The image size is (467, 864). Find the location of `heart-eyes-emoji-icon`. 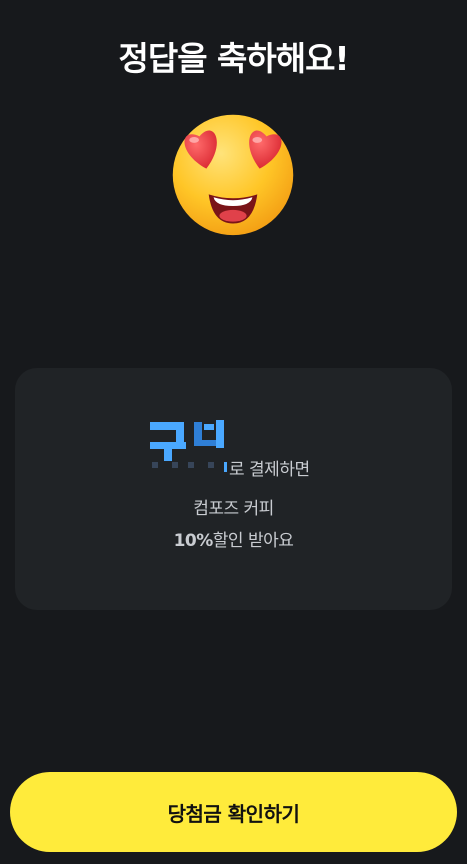

heart-eyes-emoji-icon is located at coordinates (233, 175).